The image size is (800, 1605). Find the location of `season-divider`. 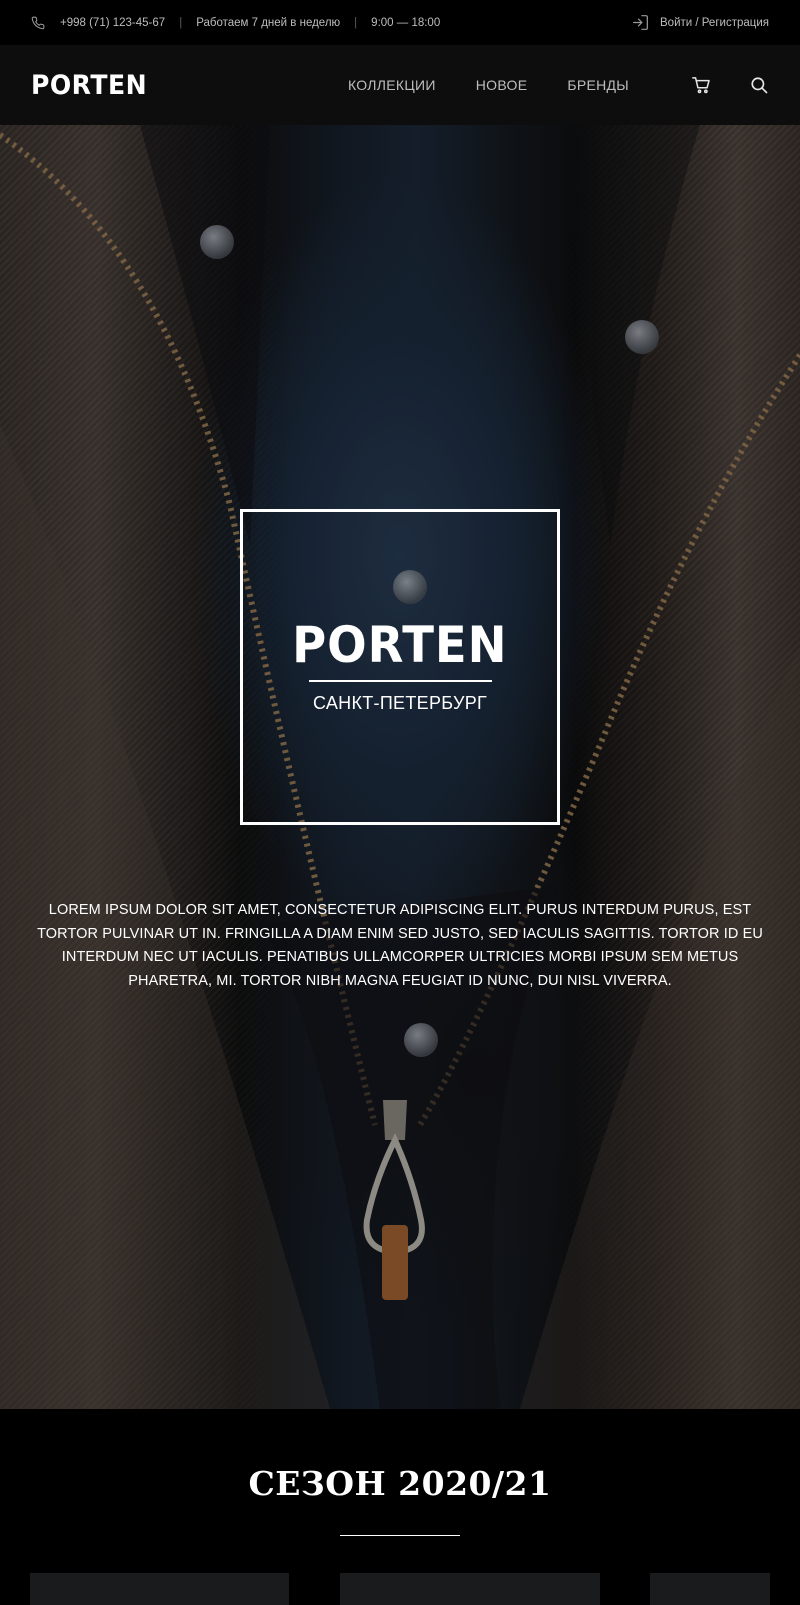

season-divider is located at coordinates (400, 1535).